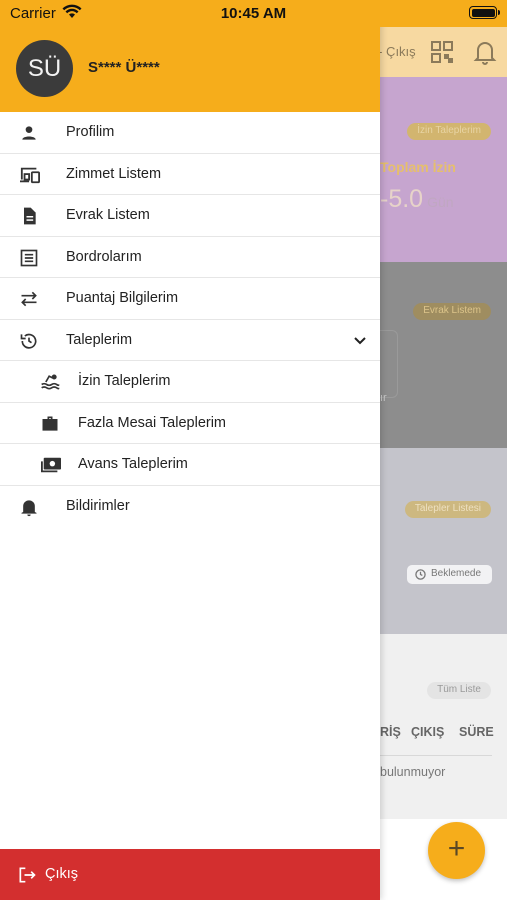  Describe the element at coordinates (360, 343) in the screenshot. I see `chevron-down-icon` at that location.